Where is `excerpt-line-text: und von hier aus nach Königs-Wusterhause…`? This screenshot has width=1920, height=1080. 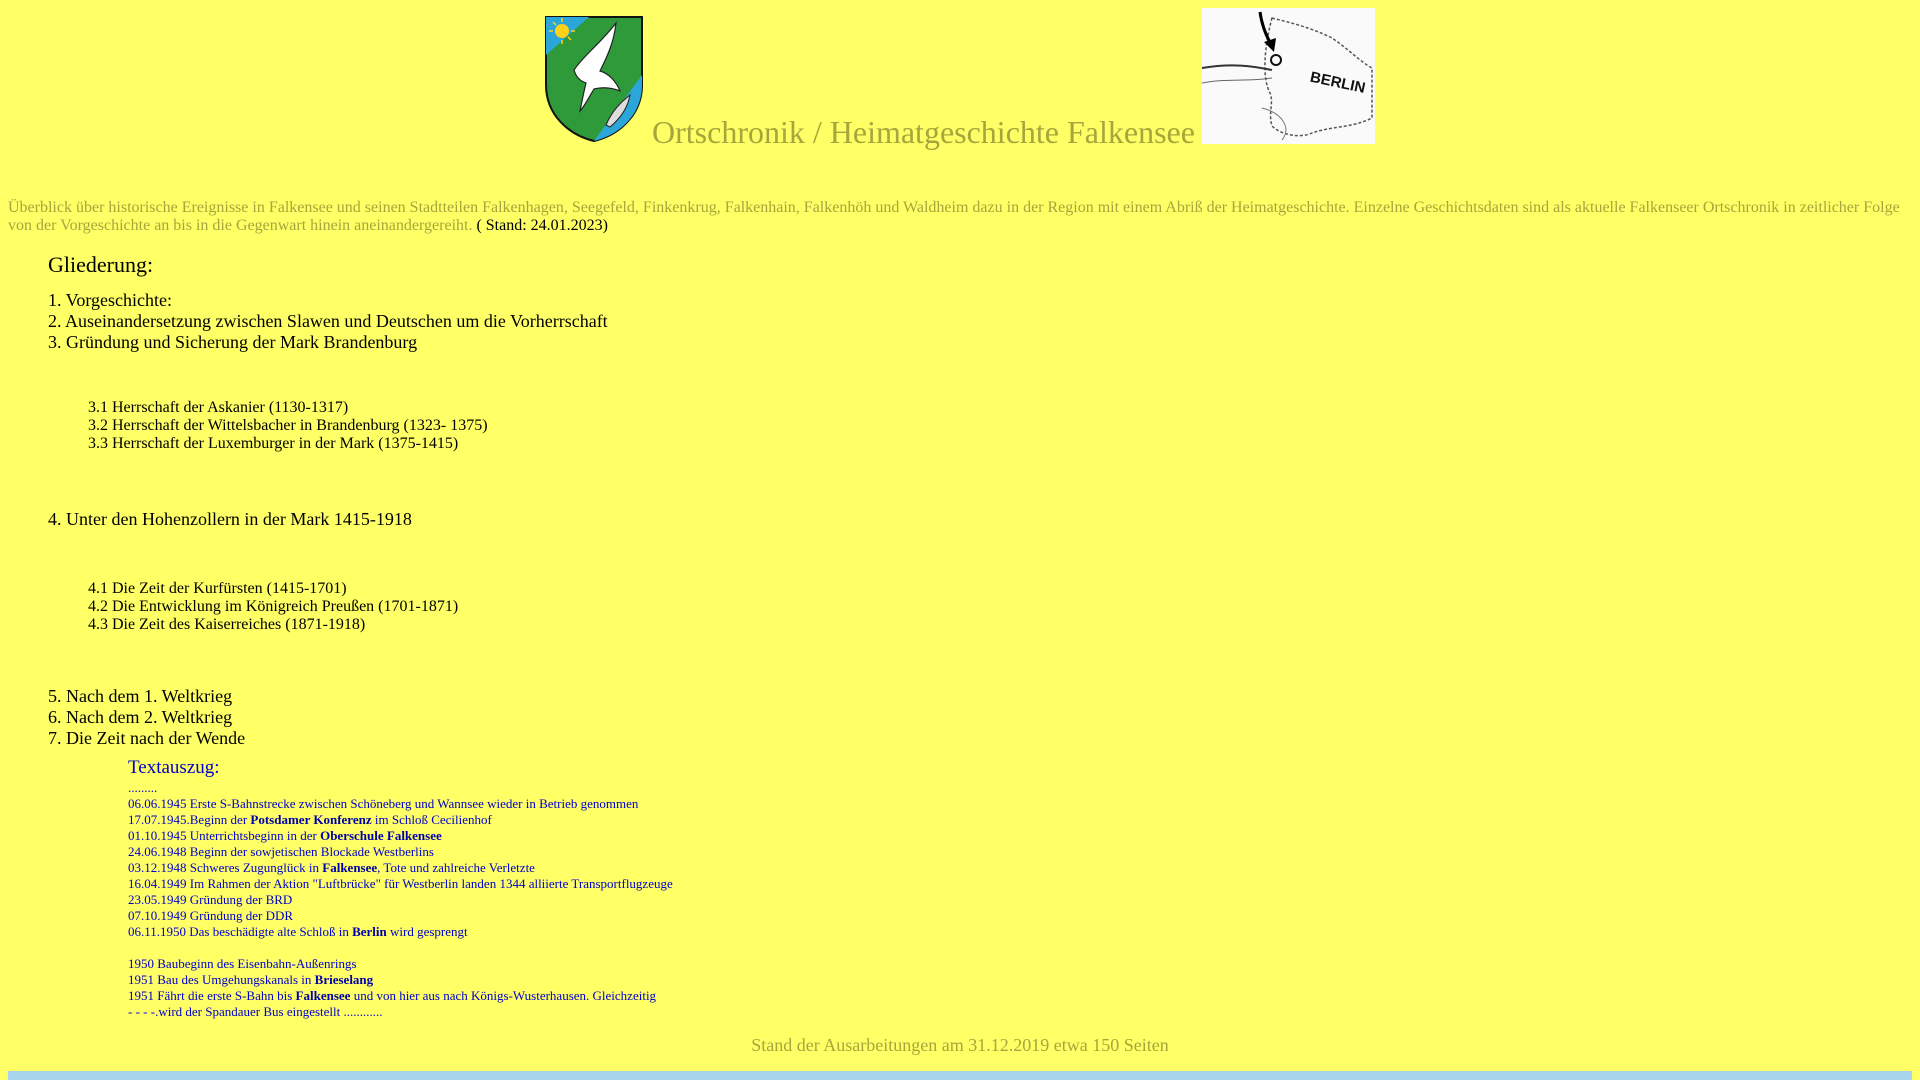 excerpt-line-text: und von hier aus nach Königs-Wusterhause… is located at coordinates (503, 995).